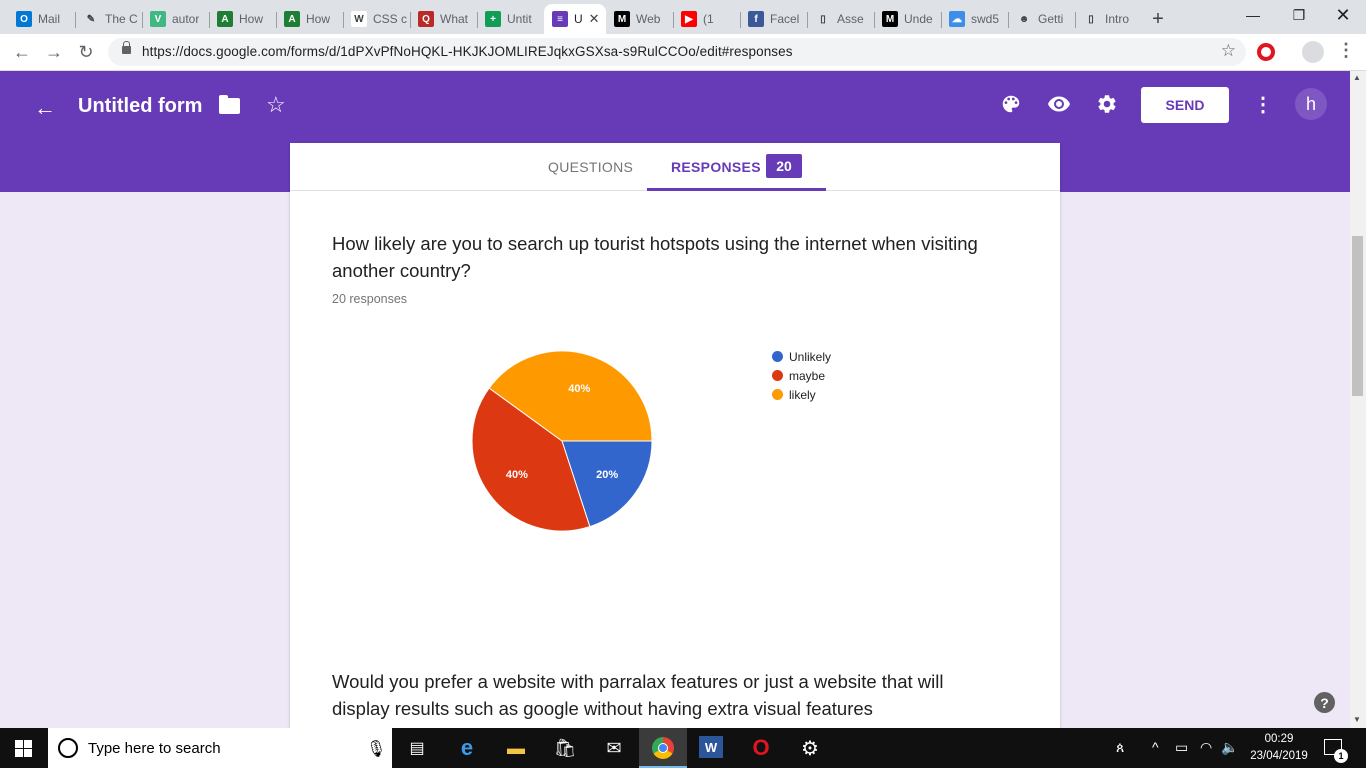  What do you see at coordinates (1051, 19) in the screenshot?
I see `browser-tab-title: Getti` at bounding box center [1051, 19].